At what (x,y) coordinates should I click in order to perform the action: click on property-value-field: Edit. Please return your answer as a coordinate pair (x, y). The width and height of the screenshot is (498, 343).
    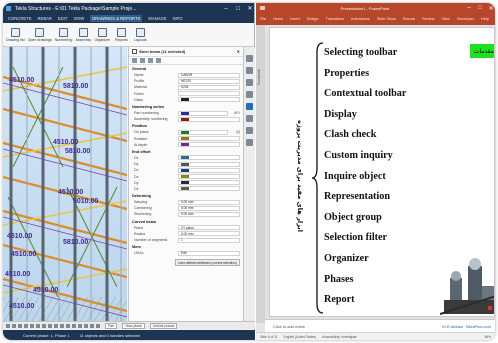
    Looking at the image, I should click on (209, 253).